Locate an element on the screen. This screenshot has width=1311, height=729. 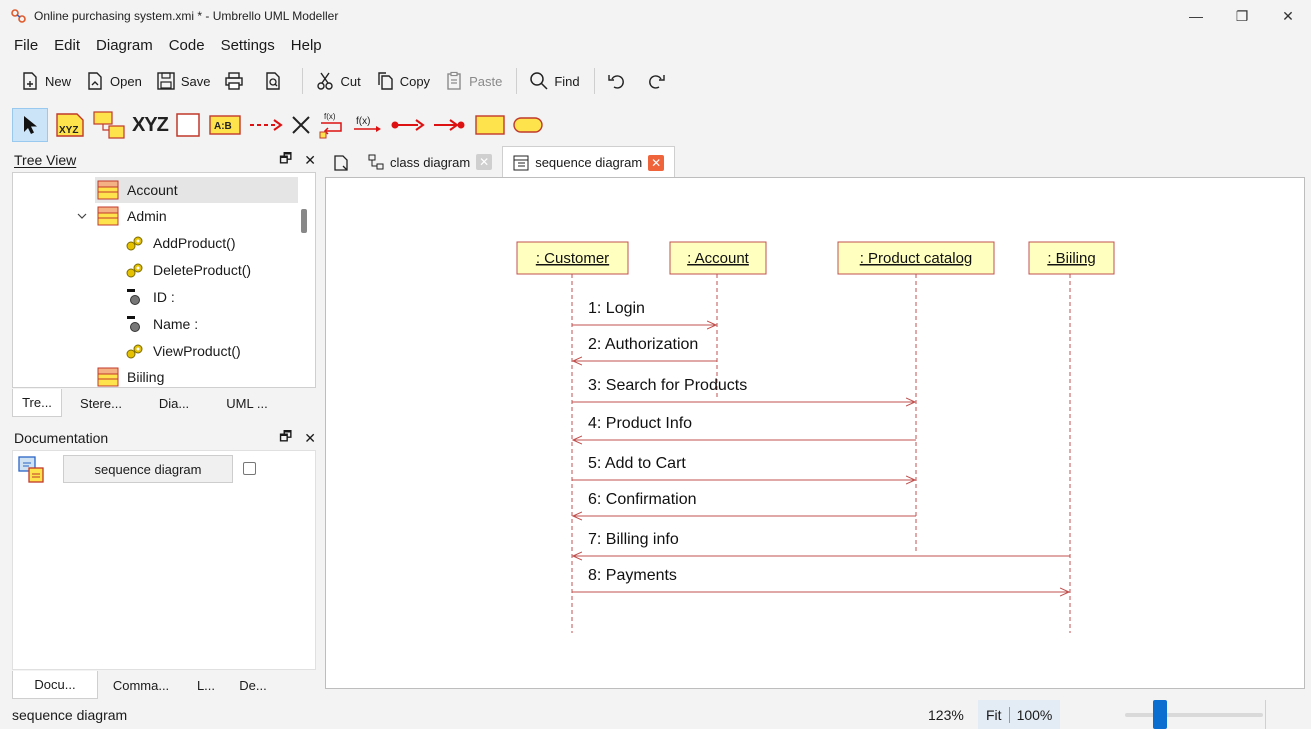
box-tool is located at coordinates (188, 125).